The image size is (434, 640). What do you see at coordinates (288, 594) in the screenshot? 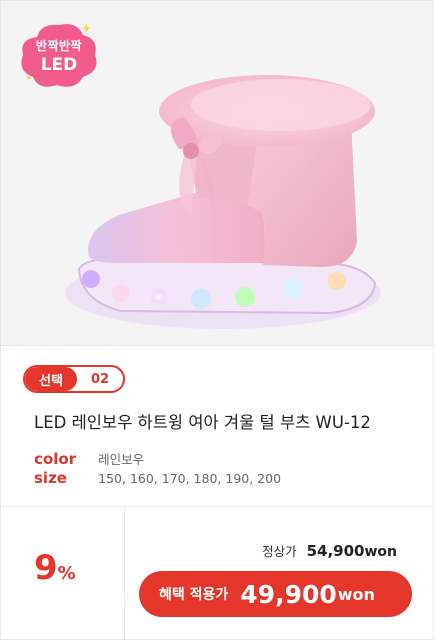
I see `benefit-price: 49,900` at bounding box center [288, 594].